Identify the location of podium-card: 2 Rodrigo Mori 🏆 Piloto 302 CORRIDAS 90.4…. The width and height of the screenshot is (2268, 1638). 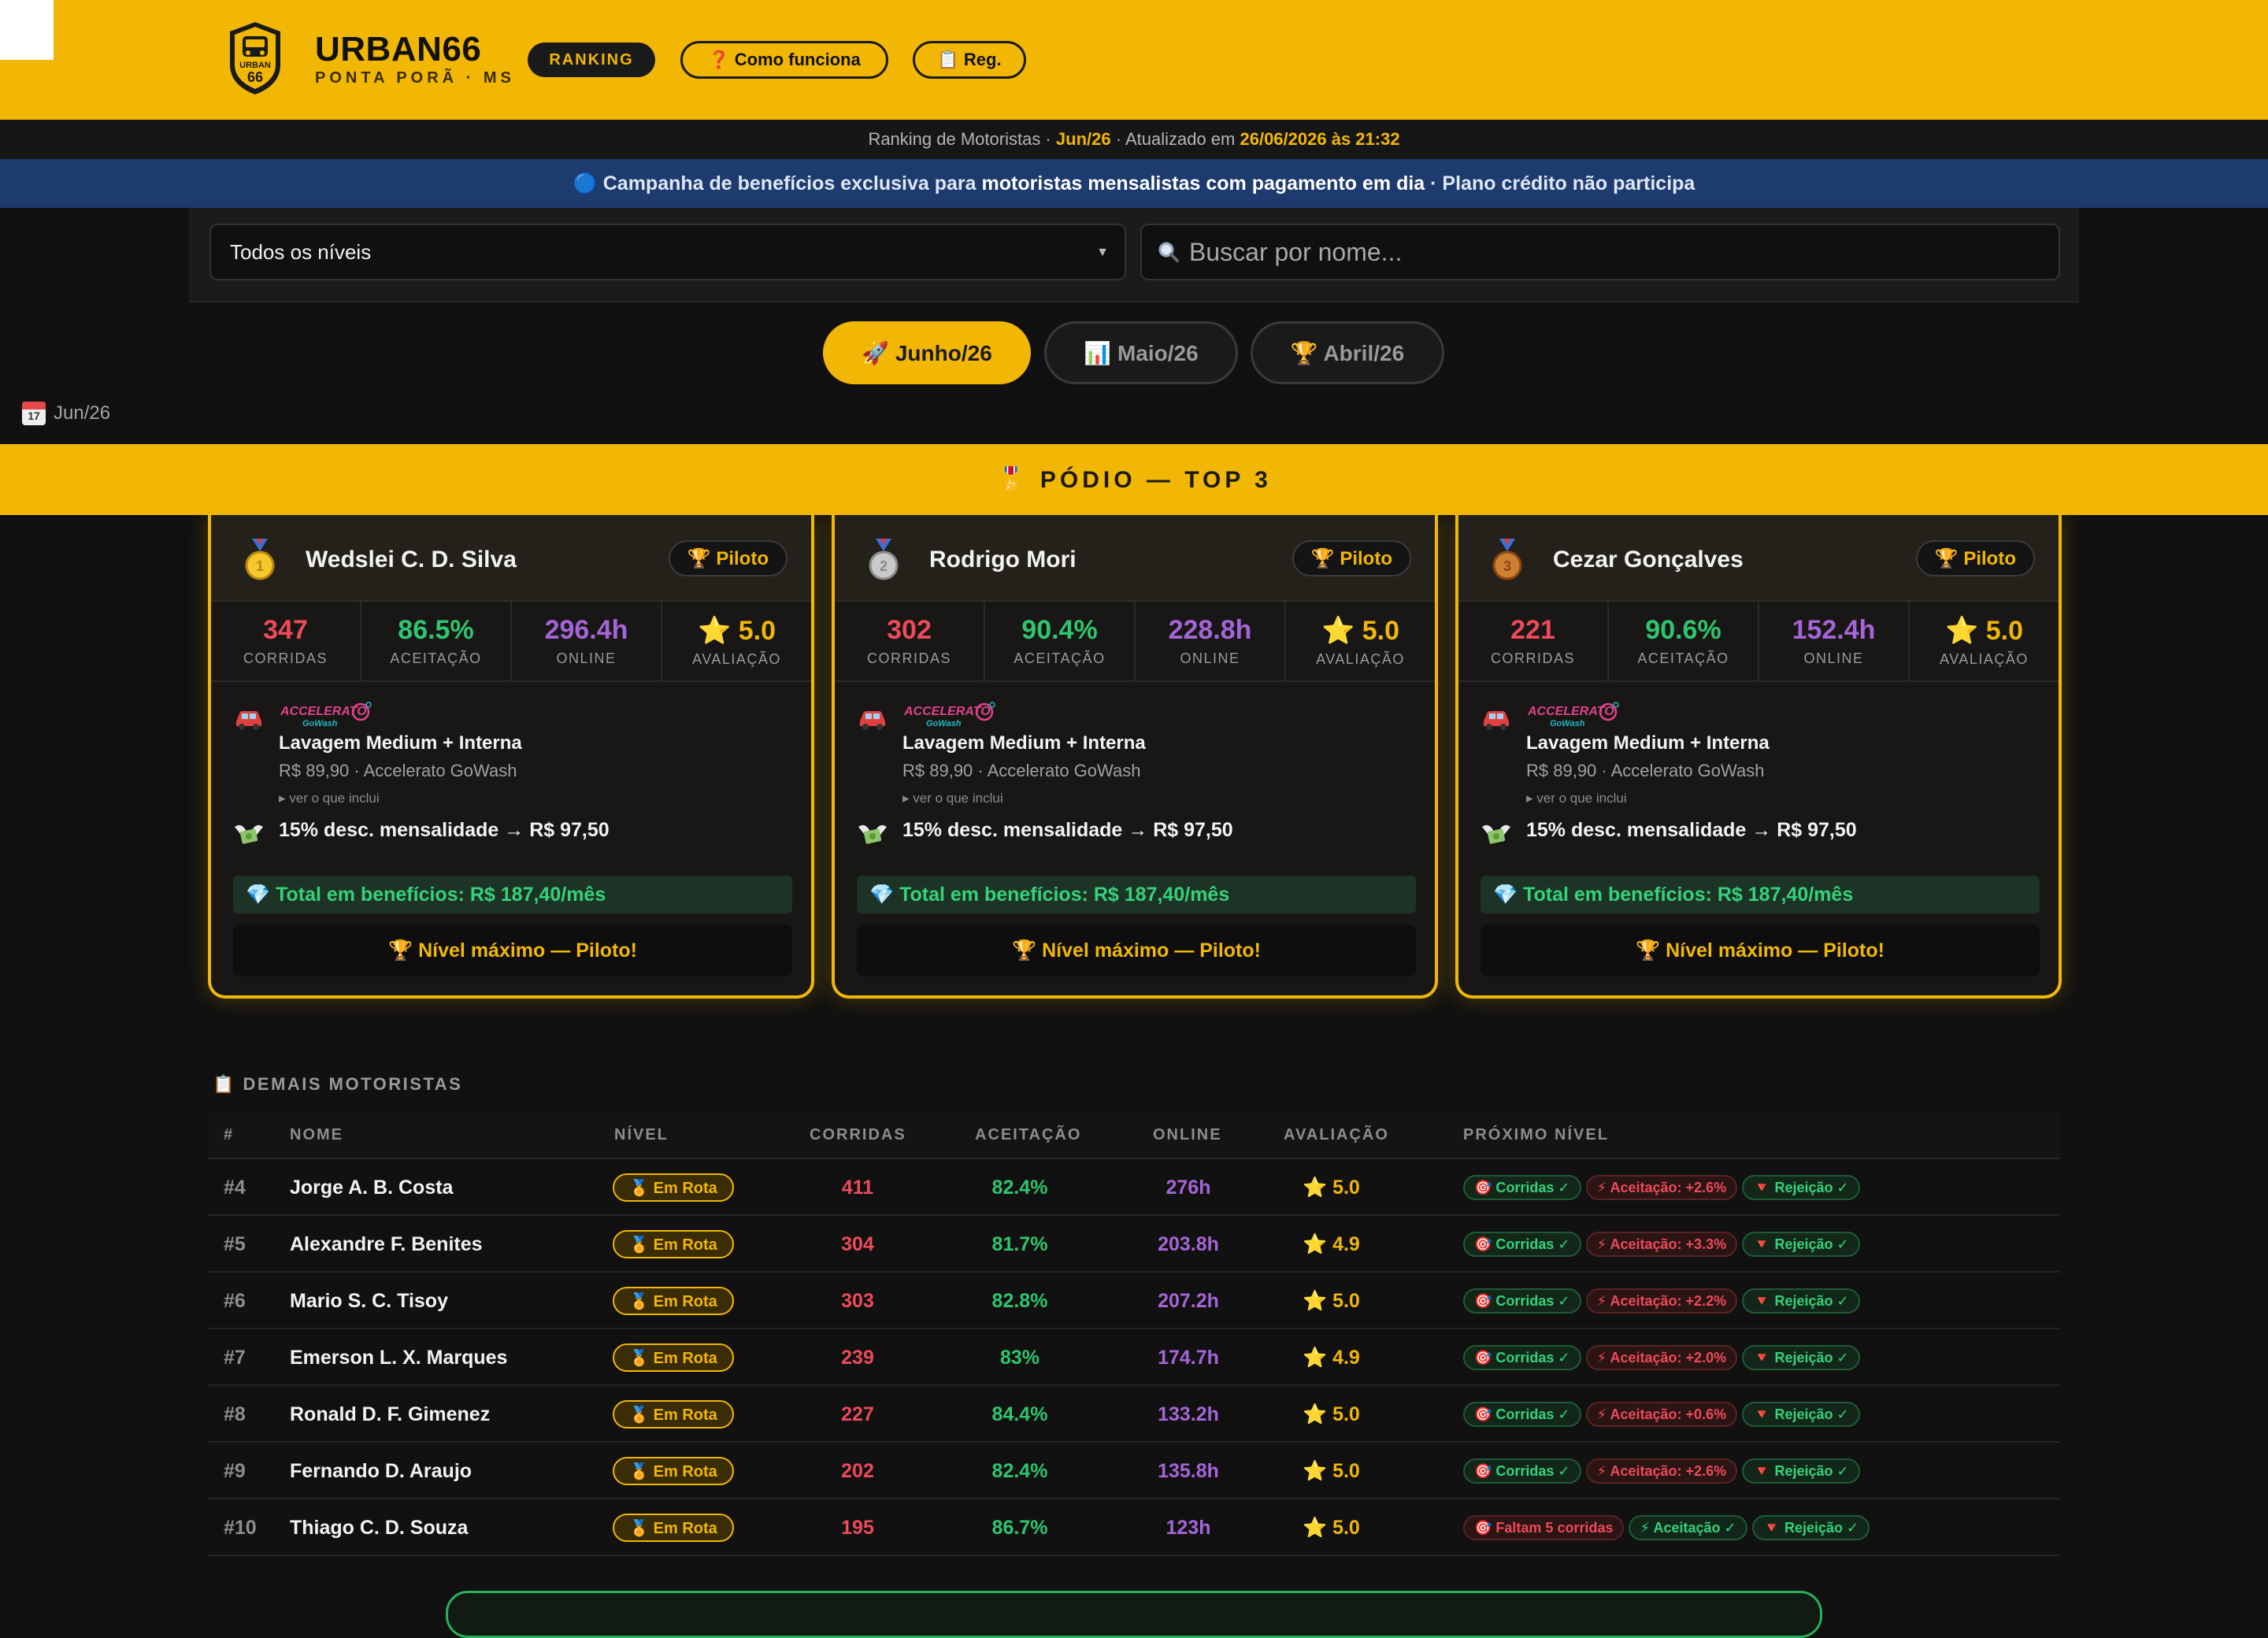
(1135, 757).